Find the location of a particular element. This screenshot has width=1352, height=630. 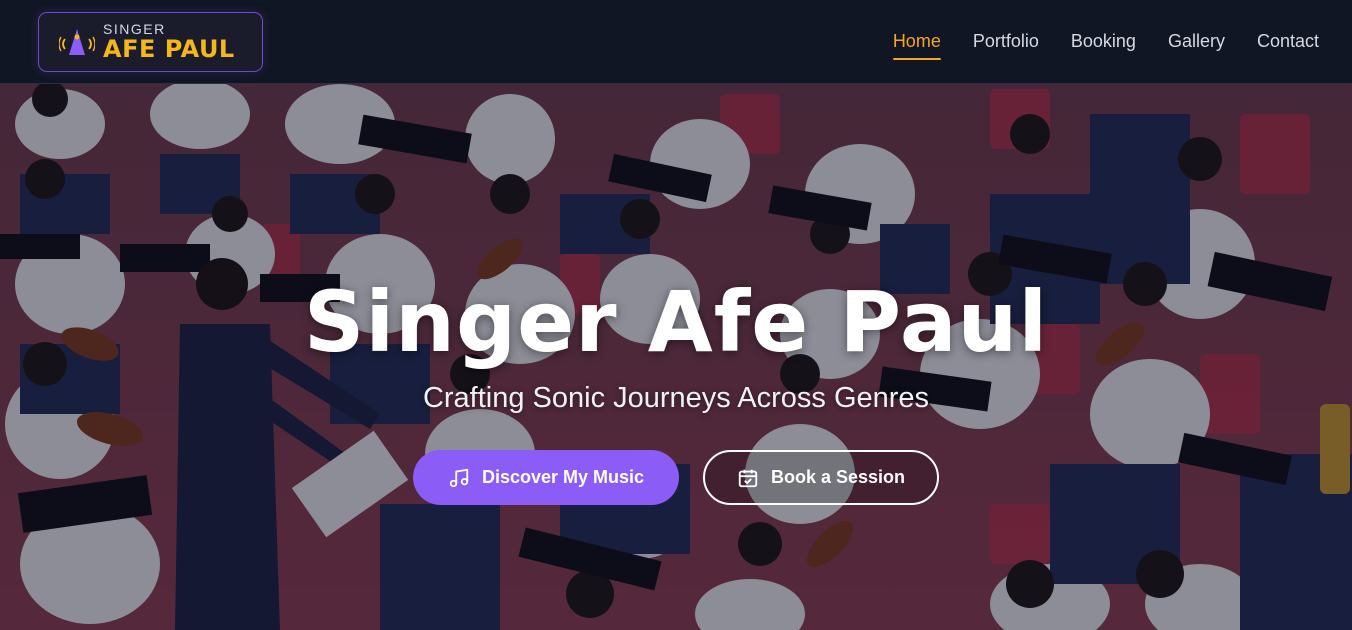

music-note-icon is located at coordinates (459, 477).